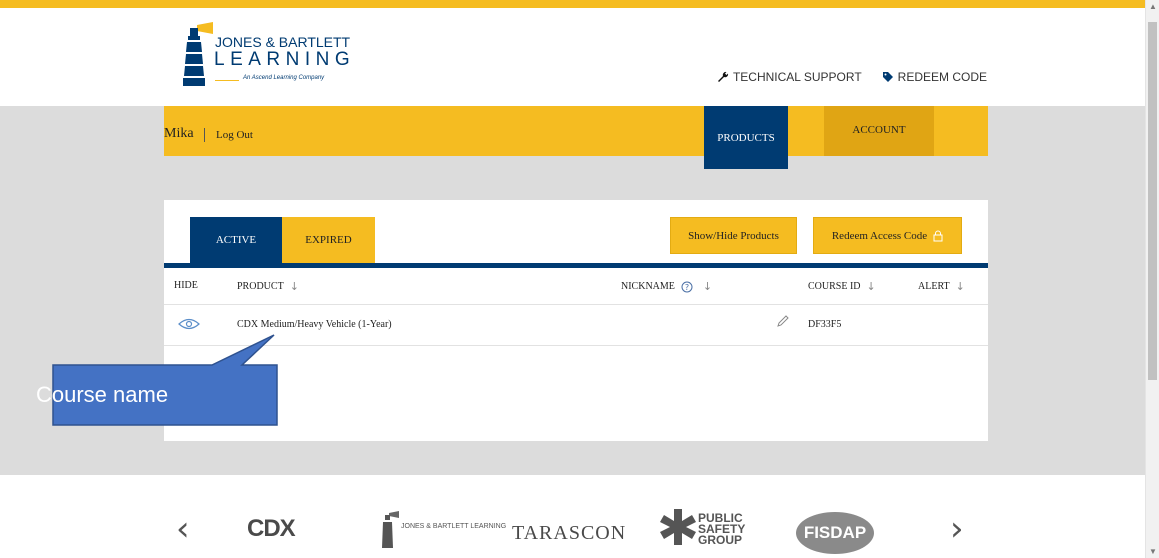  Describe the element at coordinates (443, 532) in the screenshot. I see `brand-jones-bartlett: JONES & BARTLETT LEARNING` at that location.